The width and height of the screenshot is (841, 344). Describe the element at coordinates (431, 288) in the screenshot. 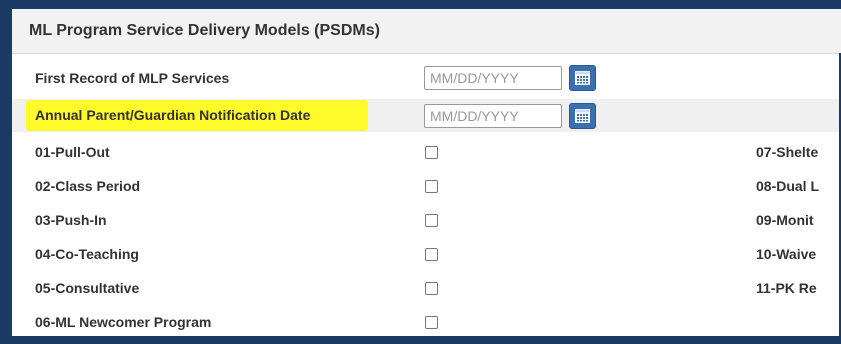

I see `consultative-checkbox` at that location.